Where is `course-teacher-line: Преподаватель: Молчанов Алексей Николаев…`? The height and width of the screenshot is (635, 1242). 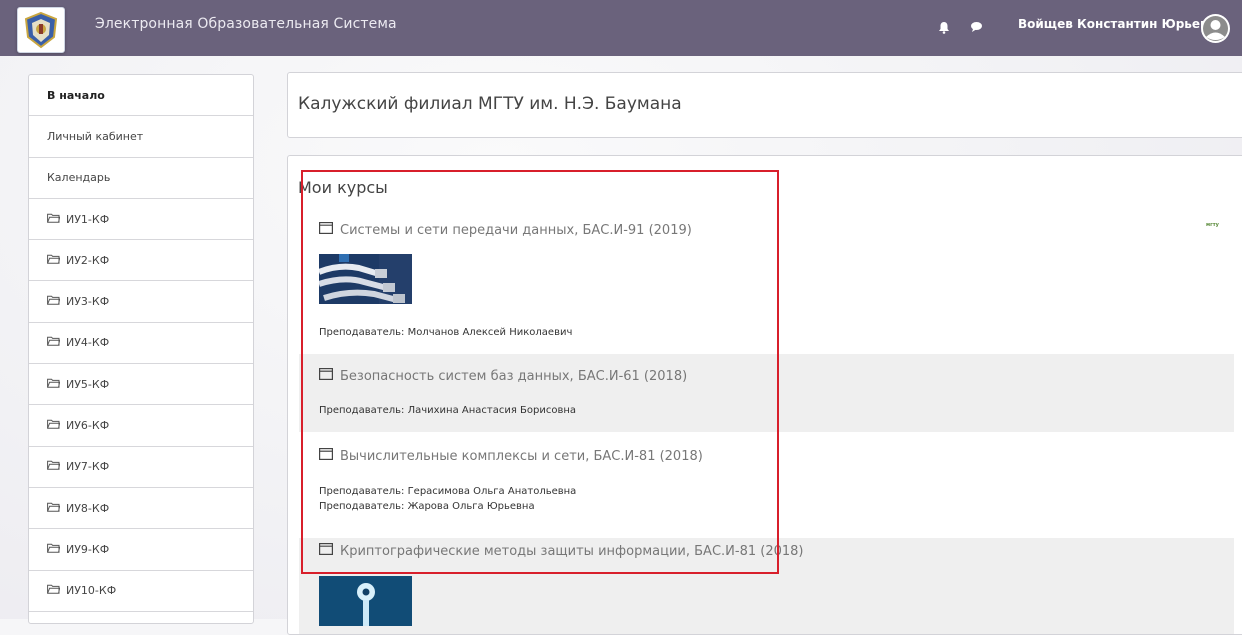 course-teacher-line: Преподаватель: Молчанов Алексей Николаев… is located at coordinates (446, 332).